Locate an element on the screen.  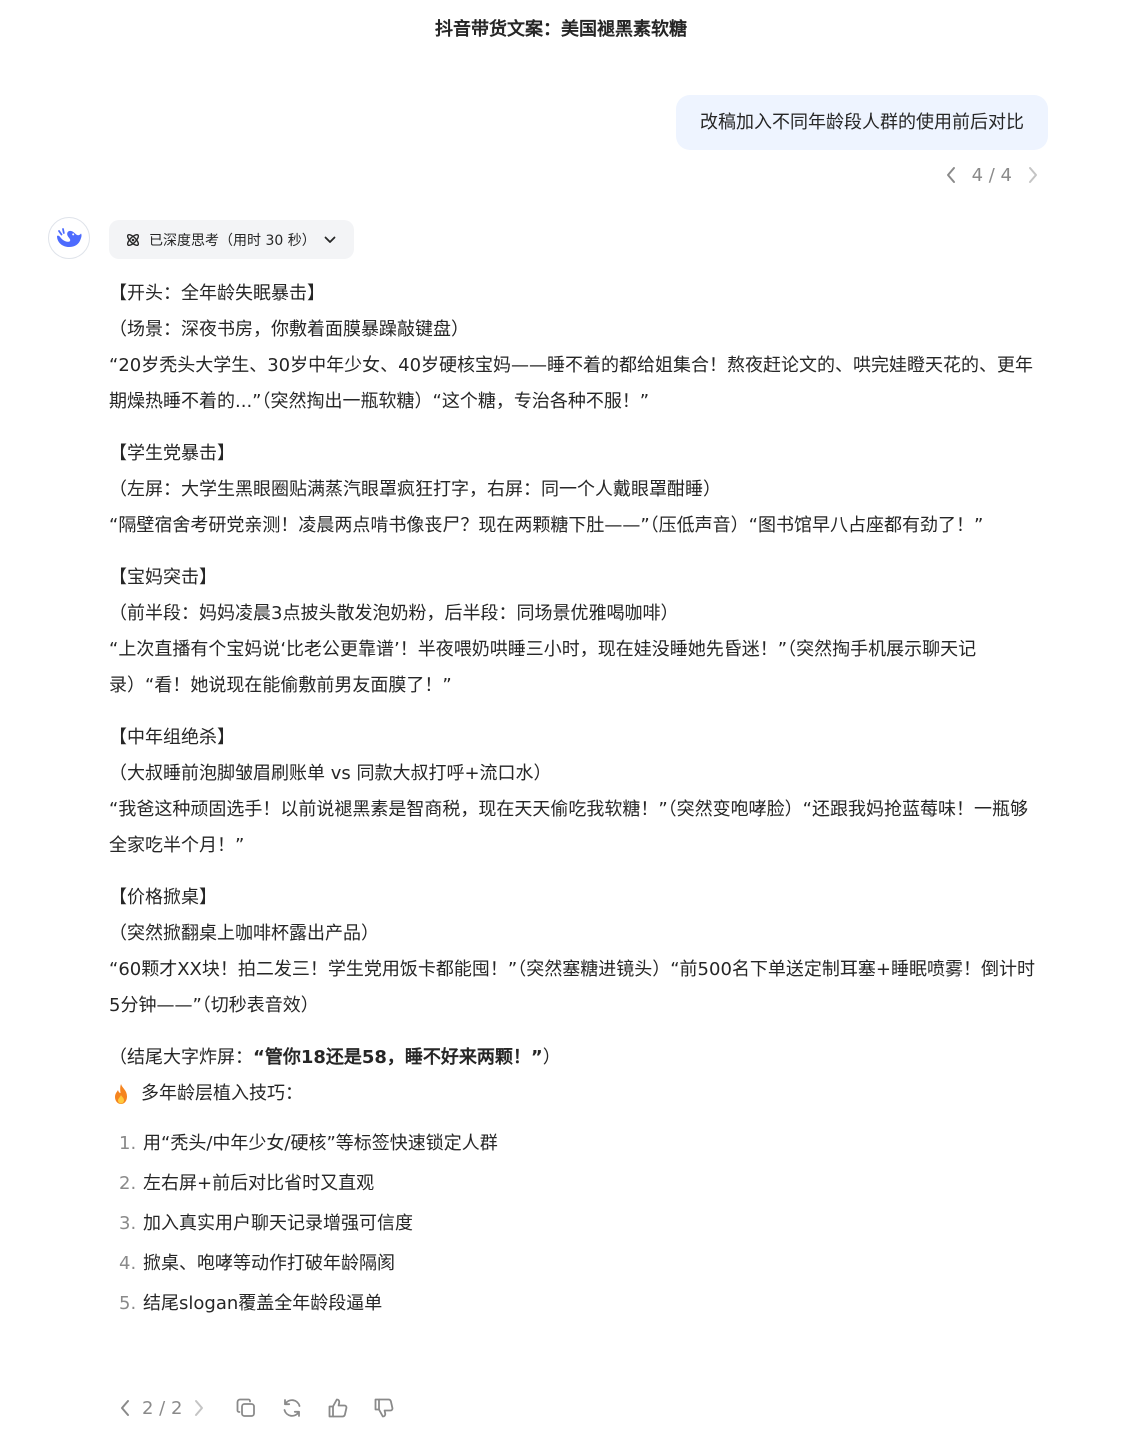
section-title: 【开头：全年龄失眠暴击】 is located at coordinates (217, 293).